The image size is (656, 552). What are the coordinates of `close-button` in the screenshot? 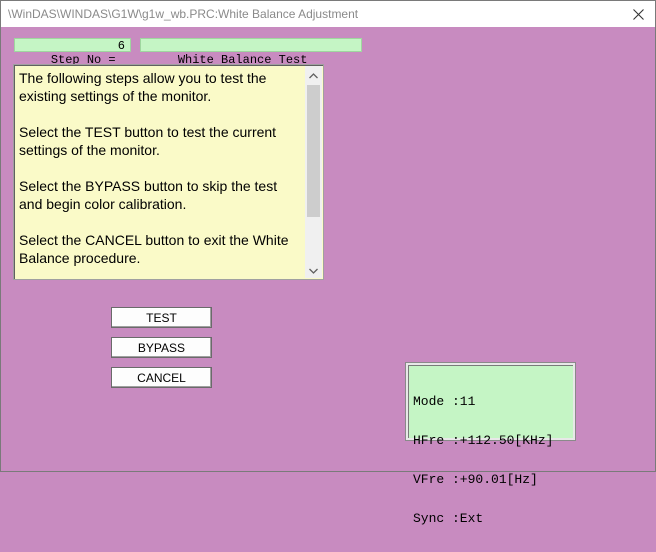 It's located at (638, 14).